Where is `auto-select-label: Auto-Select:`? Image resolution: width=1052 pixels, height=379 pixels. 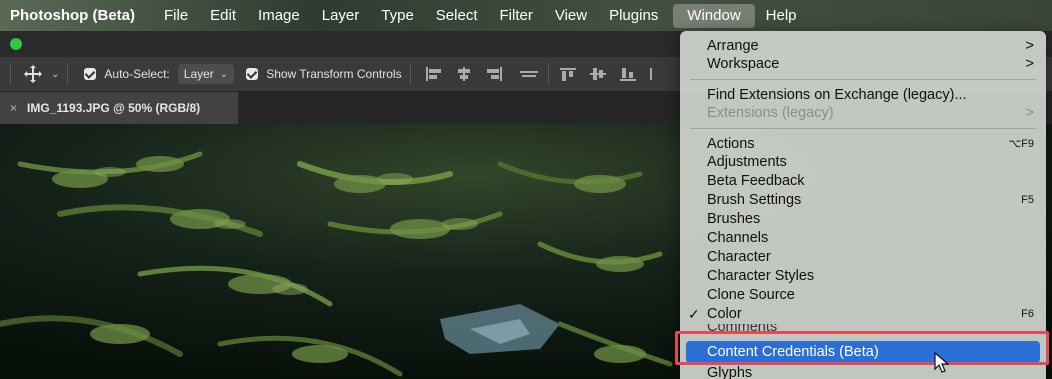
auto-select-label: Auto-Select: is located at coordinates (137, 74).